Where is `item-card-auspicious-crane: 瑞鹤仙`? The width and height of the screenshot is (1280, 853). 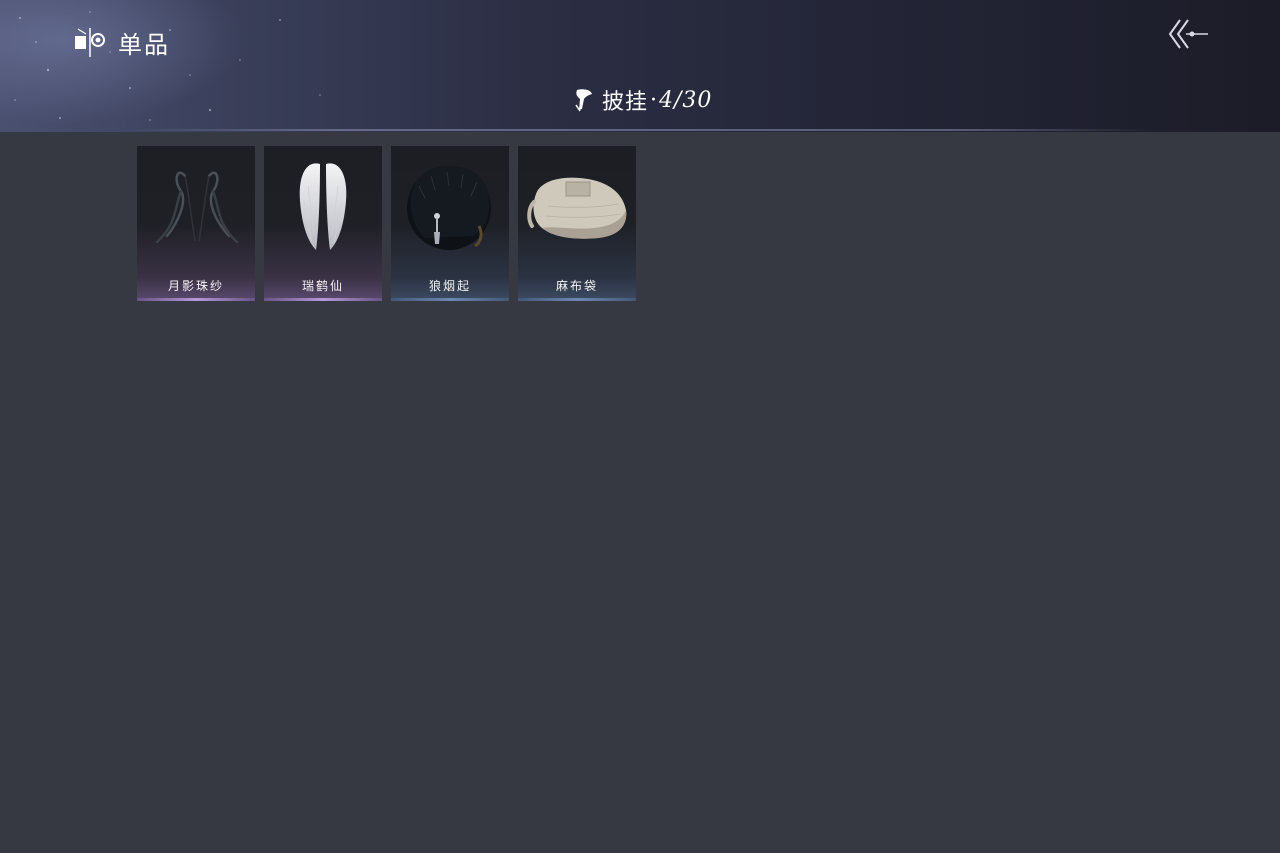
item-card-auspicious-crane: 瑞鹤仙 is located at coordinates (323, 223).